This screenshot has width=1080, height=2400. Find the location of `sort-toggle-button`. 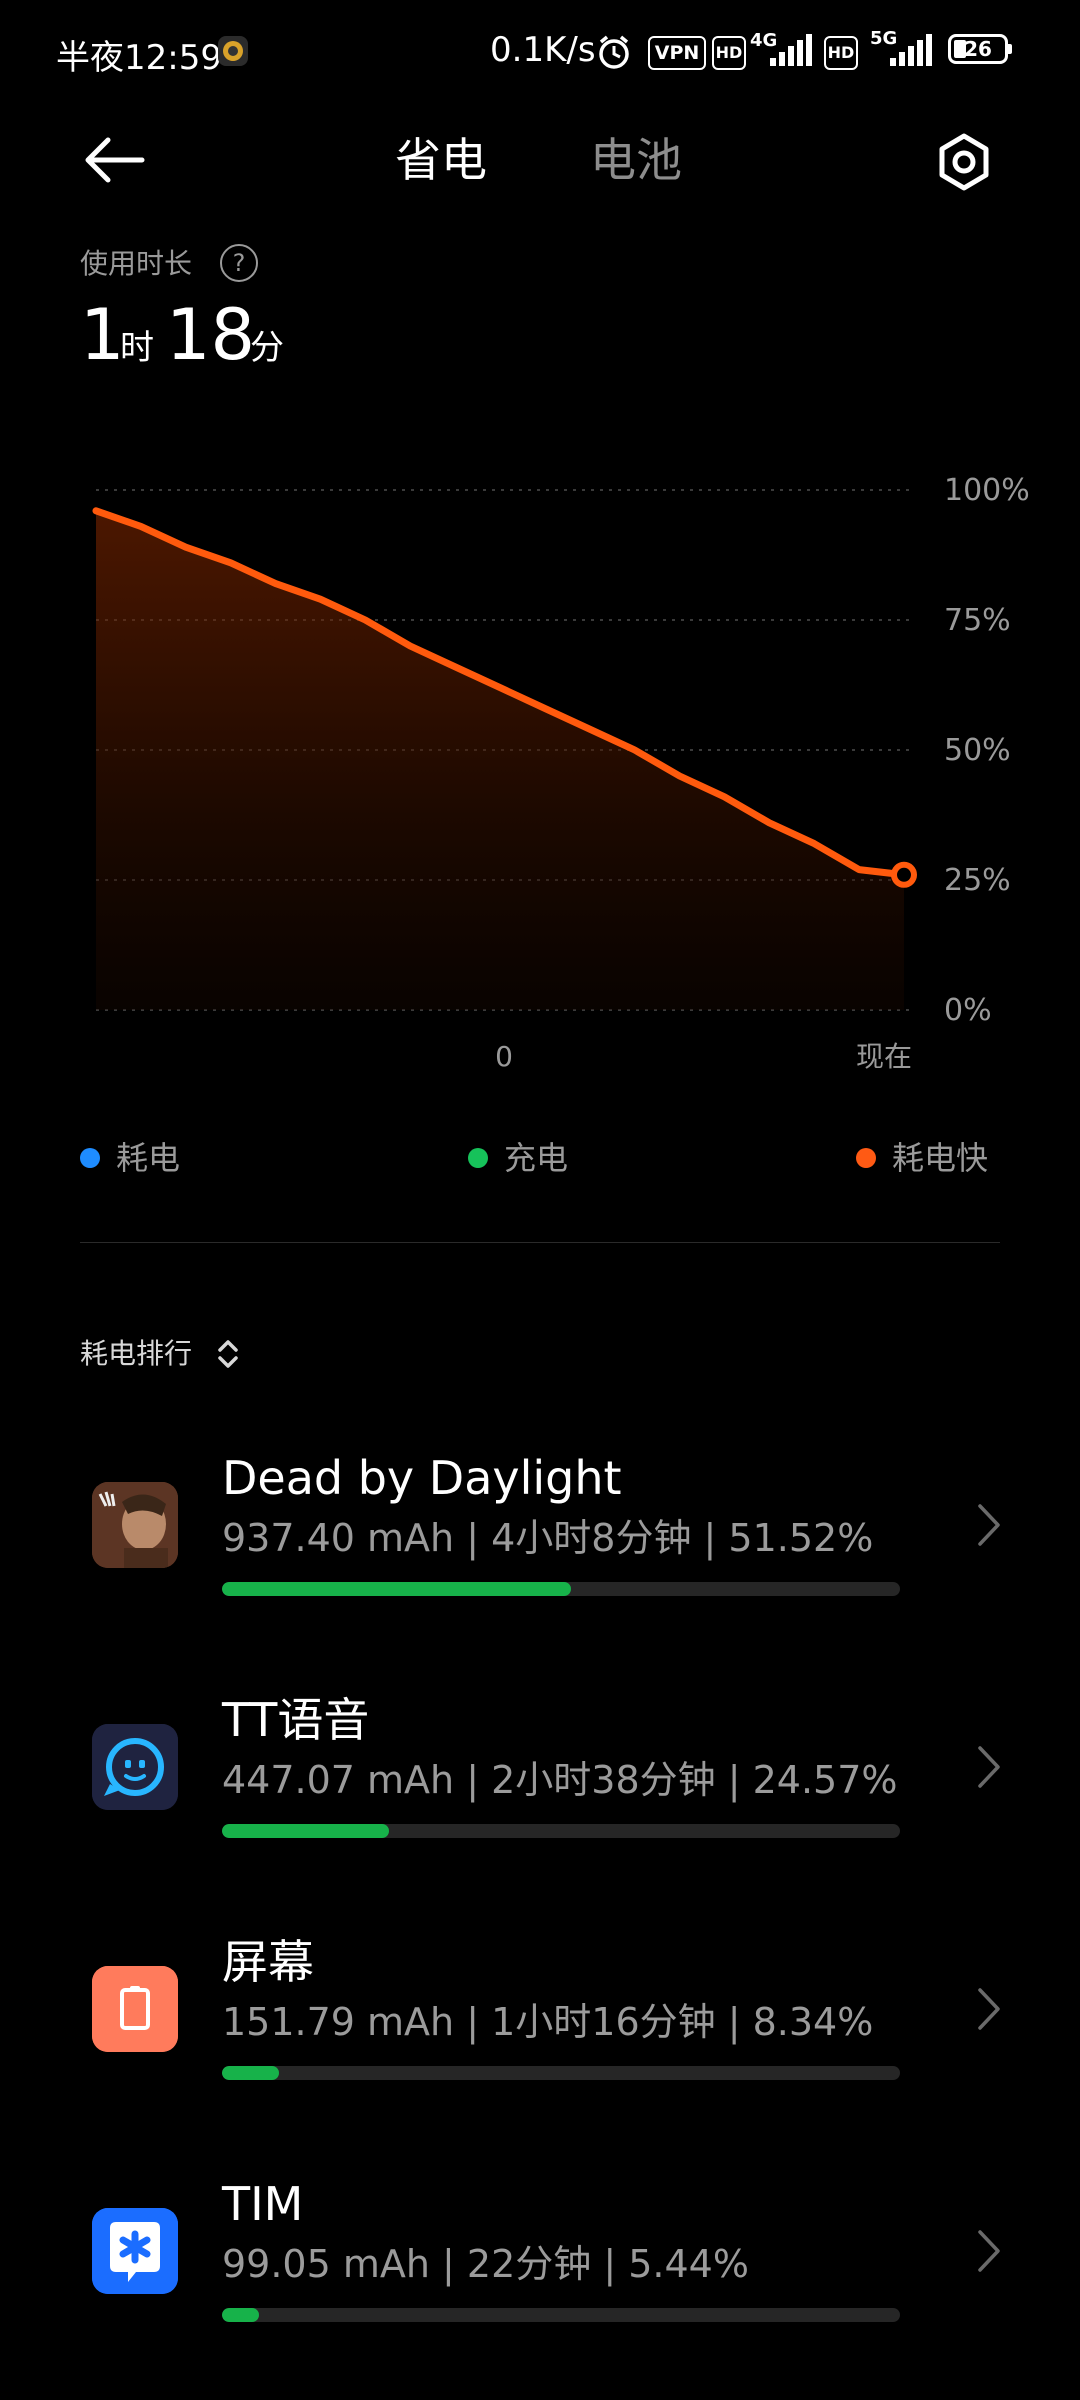

sort-toggle-button is located at coordinates (228, 1354).